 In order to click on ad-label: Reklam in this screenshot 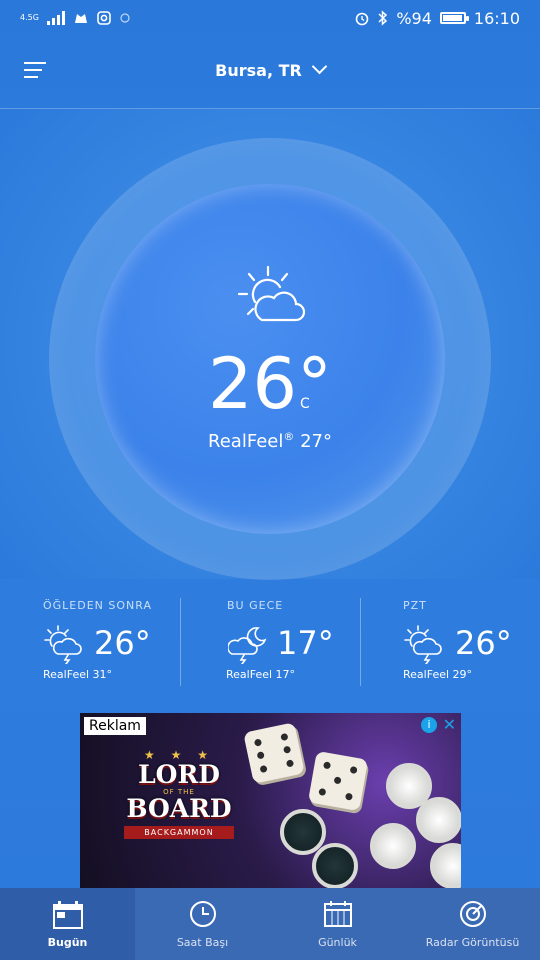, I will do `click(115, 726)`.